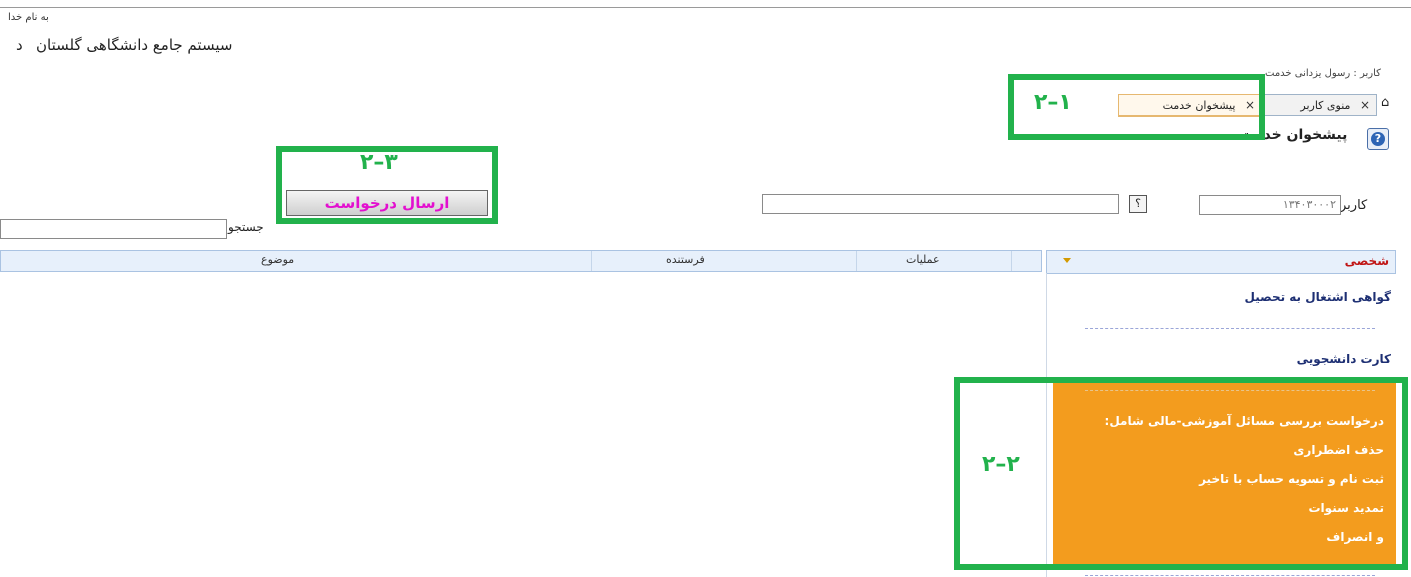 The image size is (1411, 577). I want to click on annotation-label-2: ۲–۲, so click(1001, 464).